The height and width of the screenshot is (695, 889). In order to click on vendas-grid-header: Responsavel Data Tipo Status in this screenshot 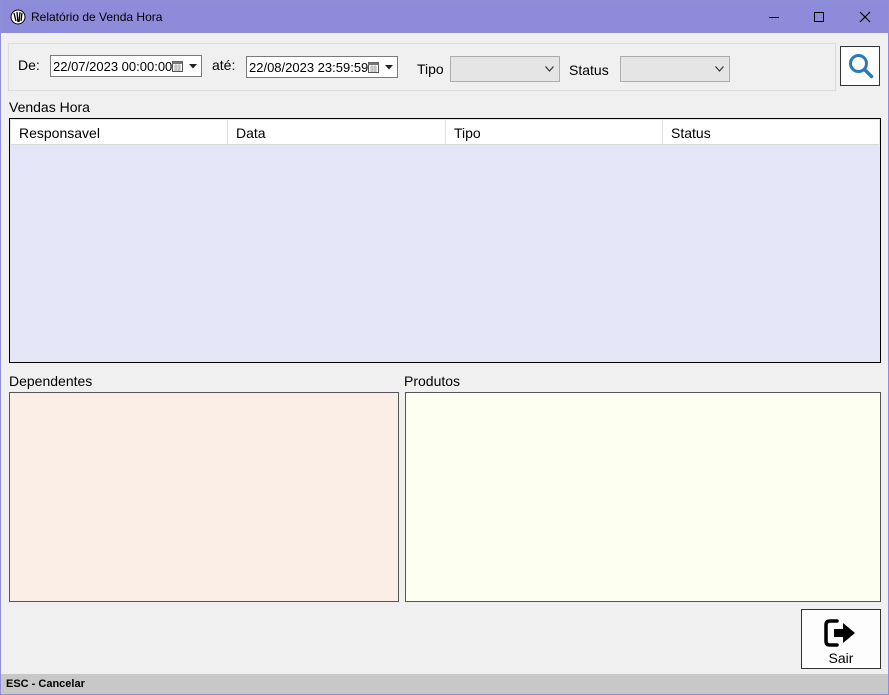, I will do `click(445, 132)`.